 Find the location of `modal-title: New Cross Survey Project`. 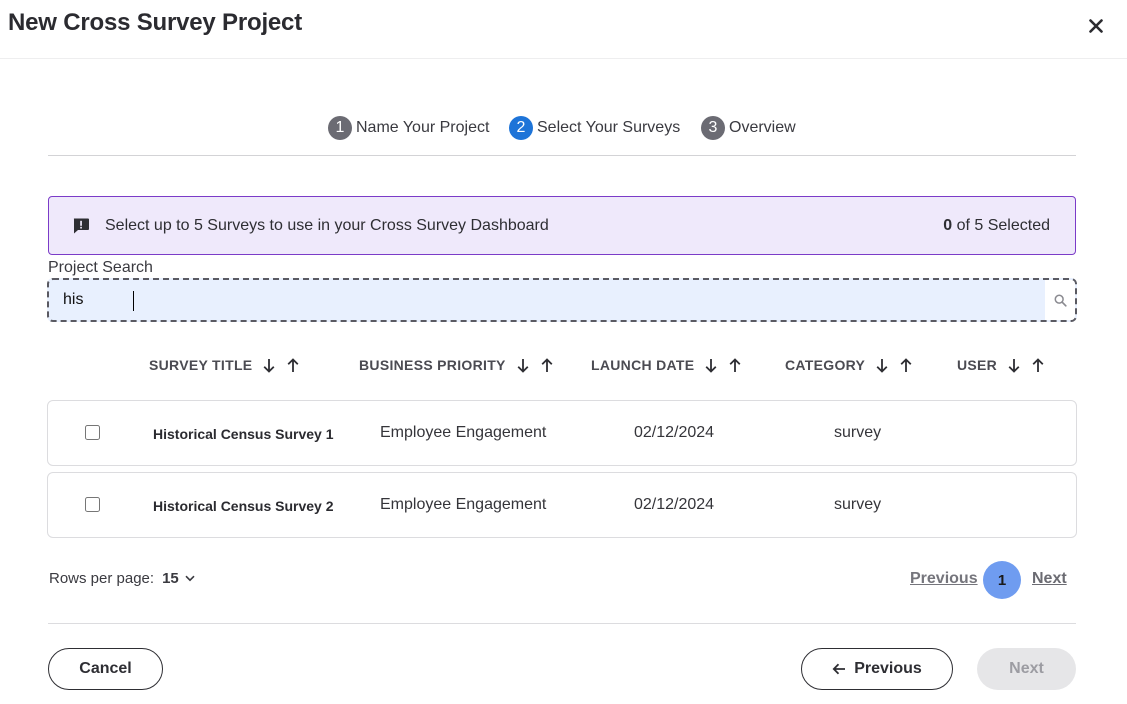

modal-title: New Cross Survey Project is located at coordinates (155, 22).